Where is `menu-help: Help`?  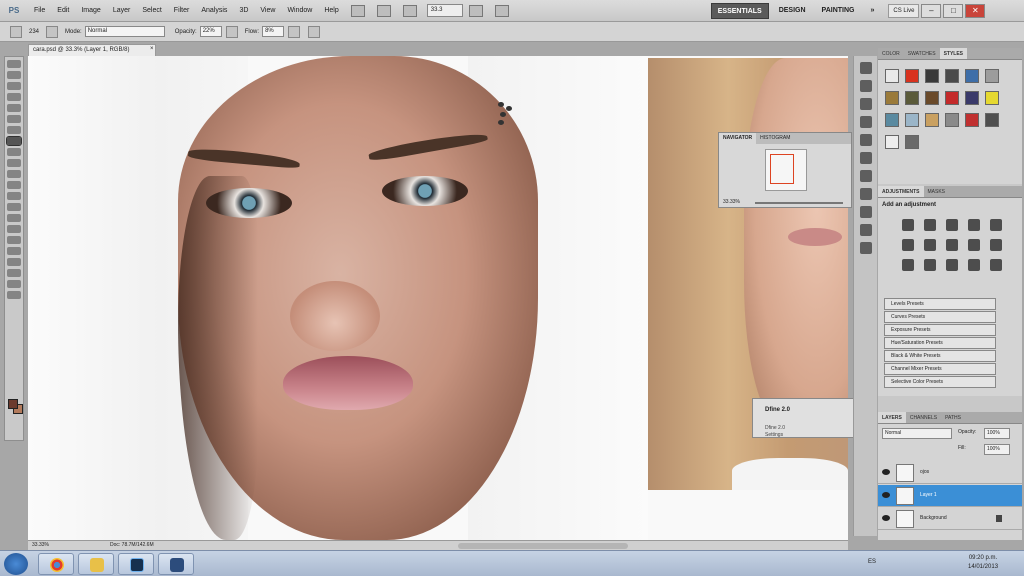 menu-help: Help is located at coordinates (331, 10).